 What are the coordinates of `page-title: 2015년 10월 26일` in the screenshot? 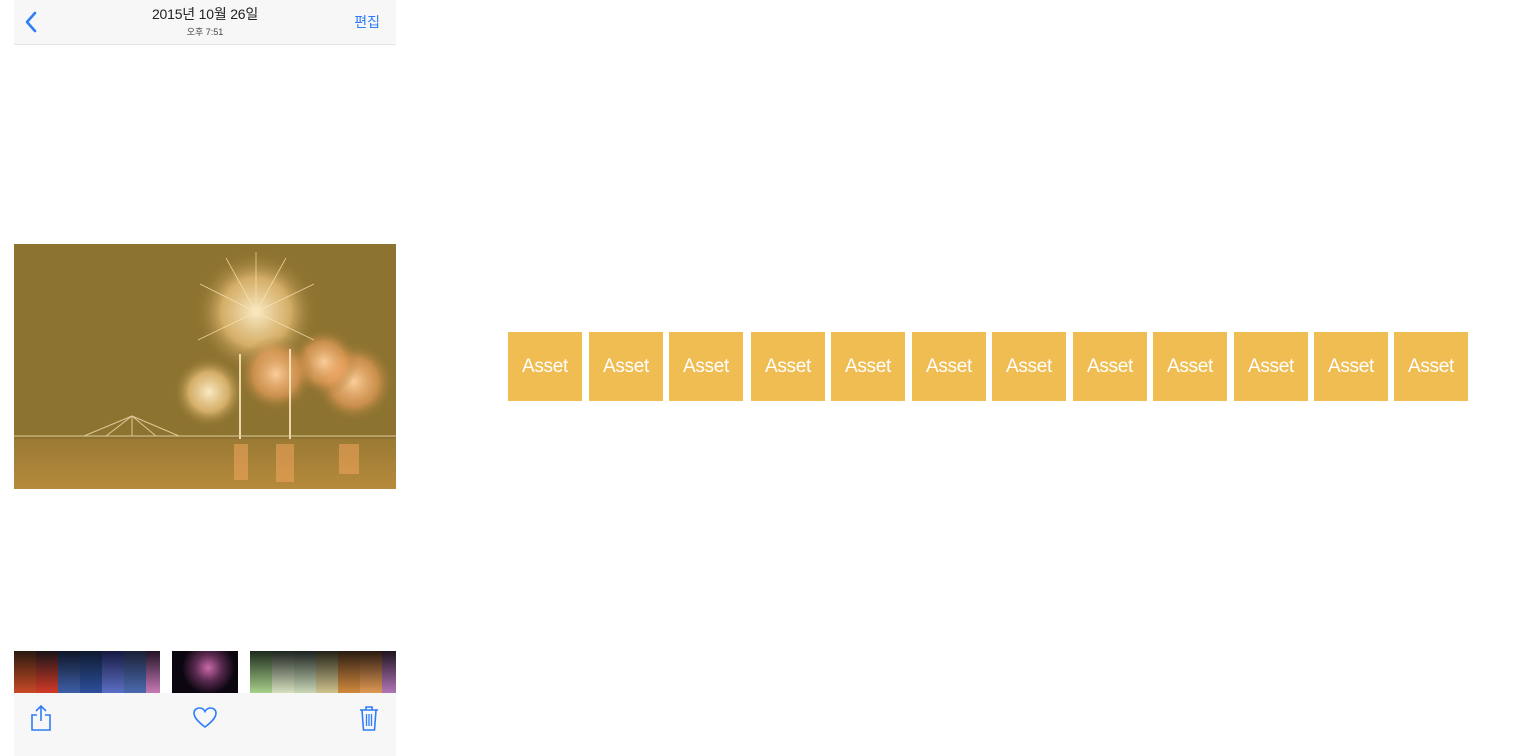 It's located at (205, 14).